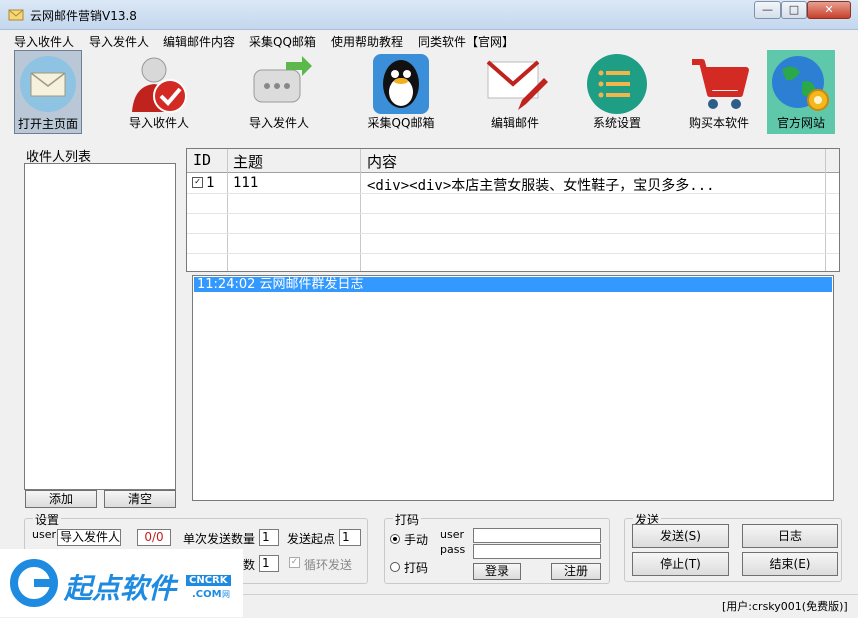 The image size is (858, 618). What do you see at coordinates (158, 123) in the screenshot?
I see `tool-label: 导入收件人` at bounding box center [158, 123].